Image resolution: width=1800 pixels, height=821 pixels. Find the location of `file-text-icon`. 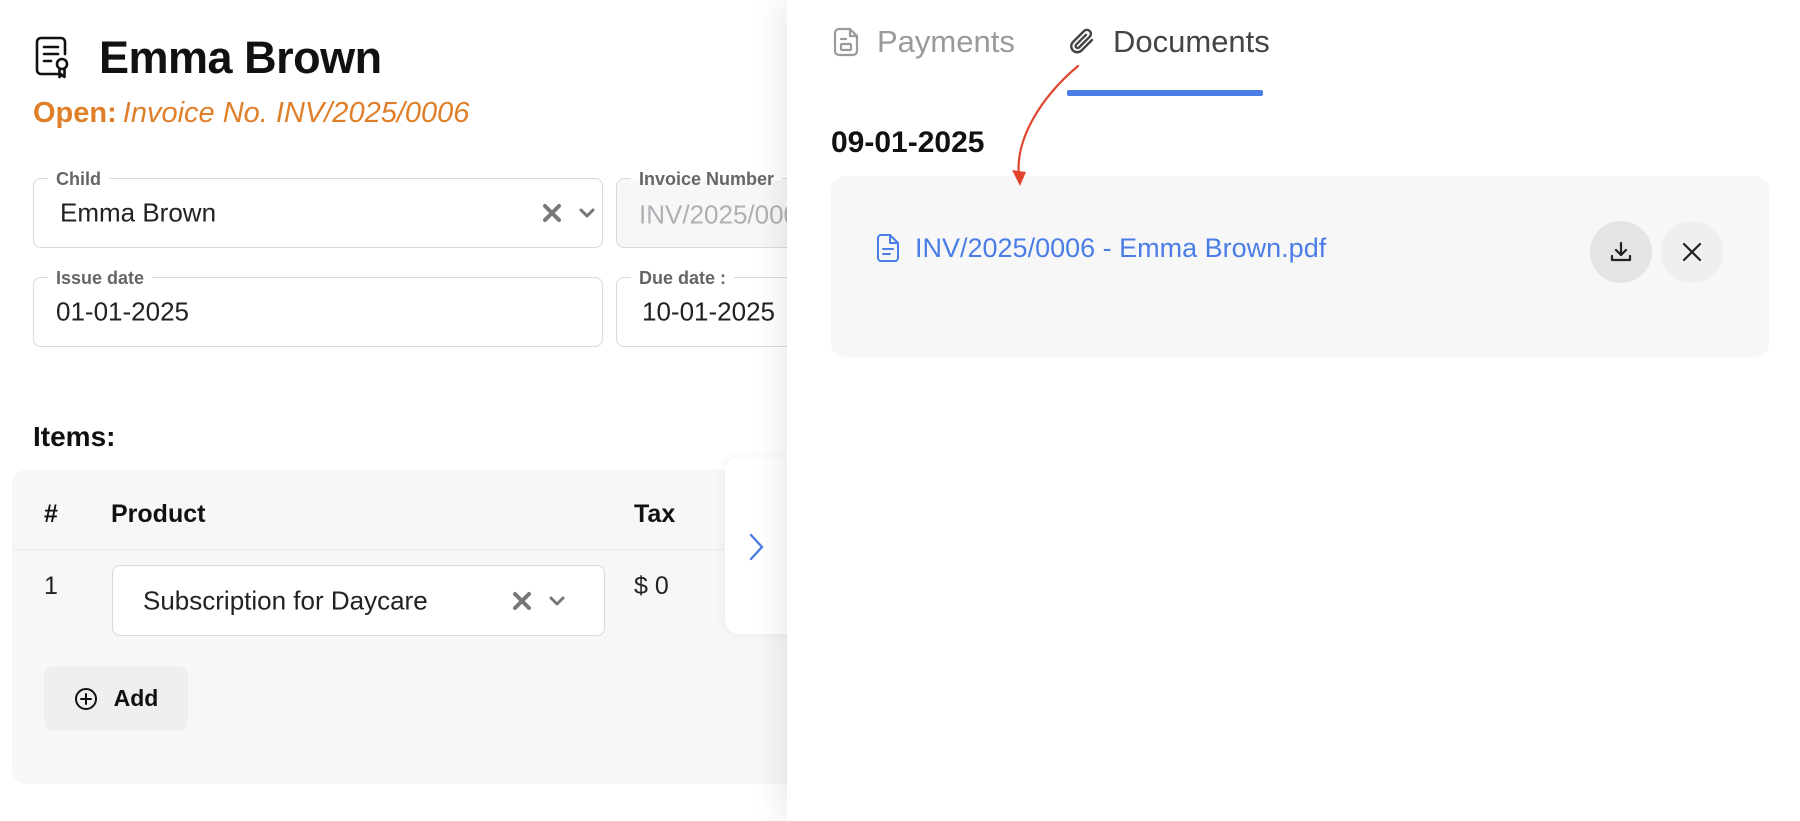

file-text-icon is located at coordinates (888, 248).